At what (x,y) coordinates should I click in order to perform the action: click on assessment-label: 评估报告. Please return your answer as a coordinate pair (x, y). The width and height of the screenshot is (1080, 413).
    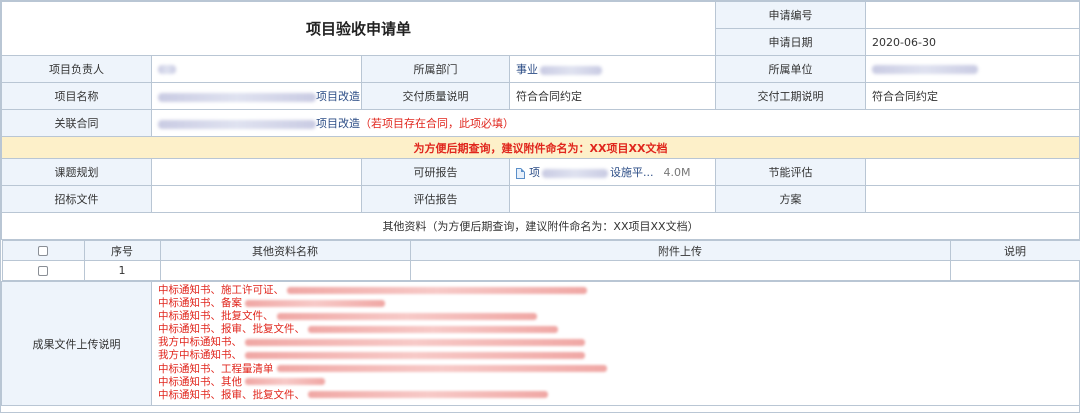
    Looking at the image, I should click on (435, 199).